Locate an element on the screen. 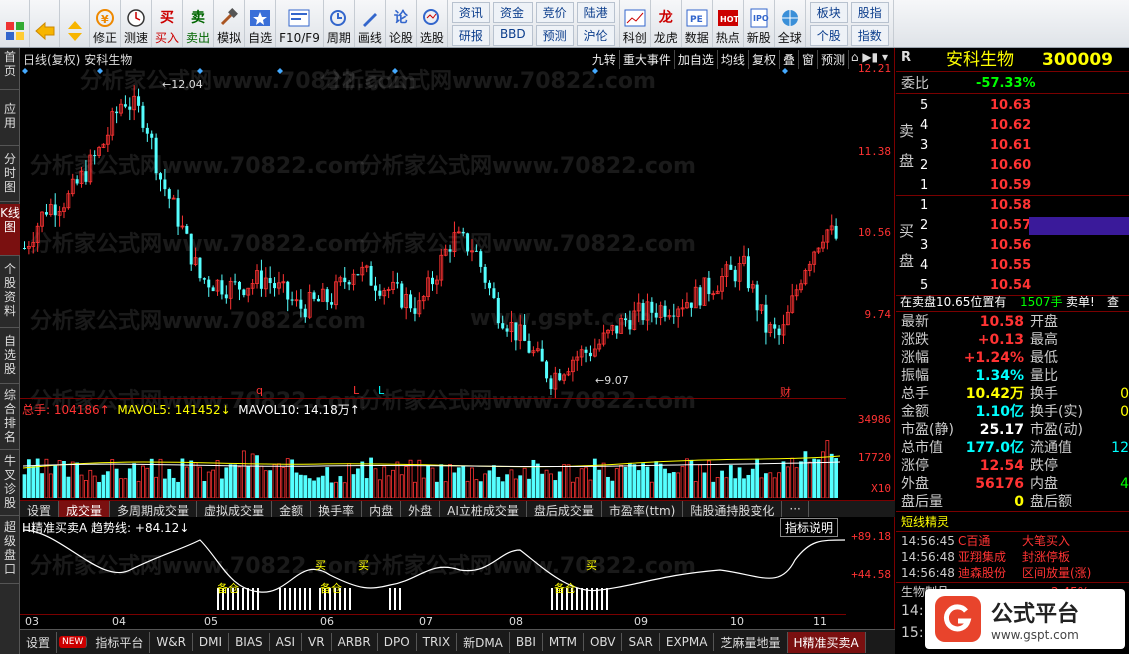 Image resolution: width=1129 pixels, height=654 pixels. tab-ai-volume: AI立桩成交量 is located at coordinates (483, 509).